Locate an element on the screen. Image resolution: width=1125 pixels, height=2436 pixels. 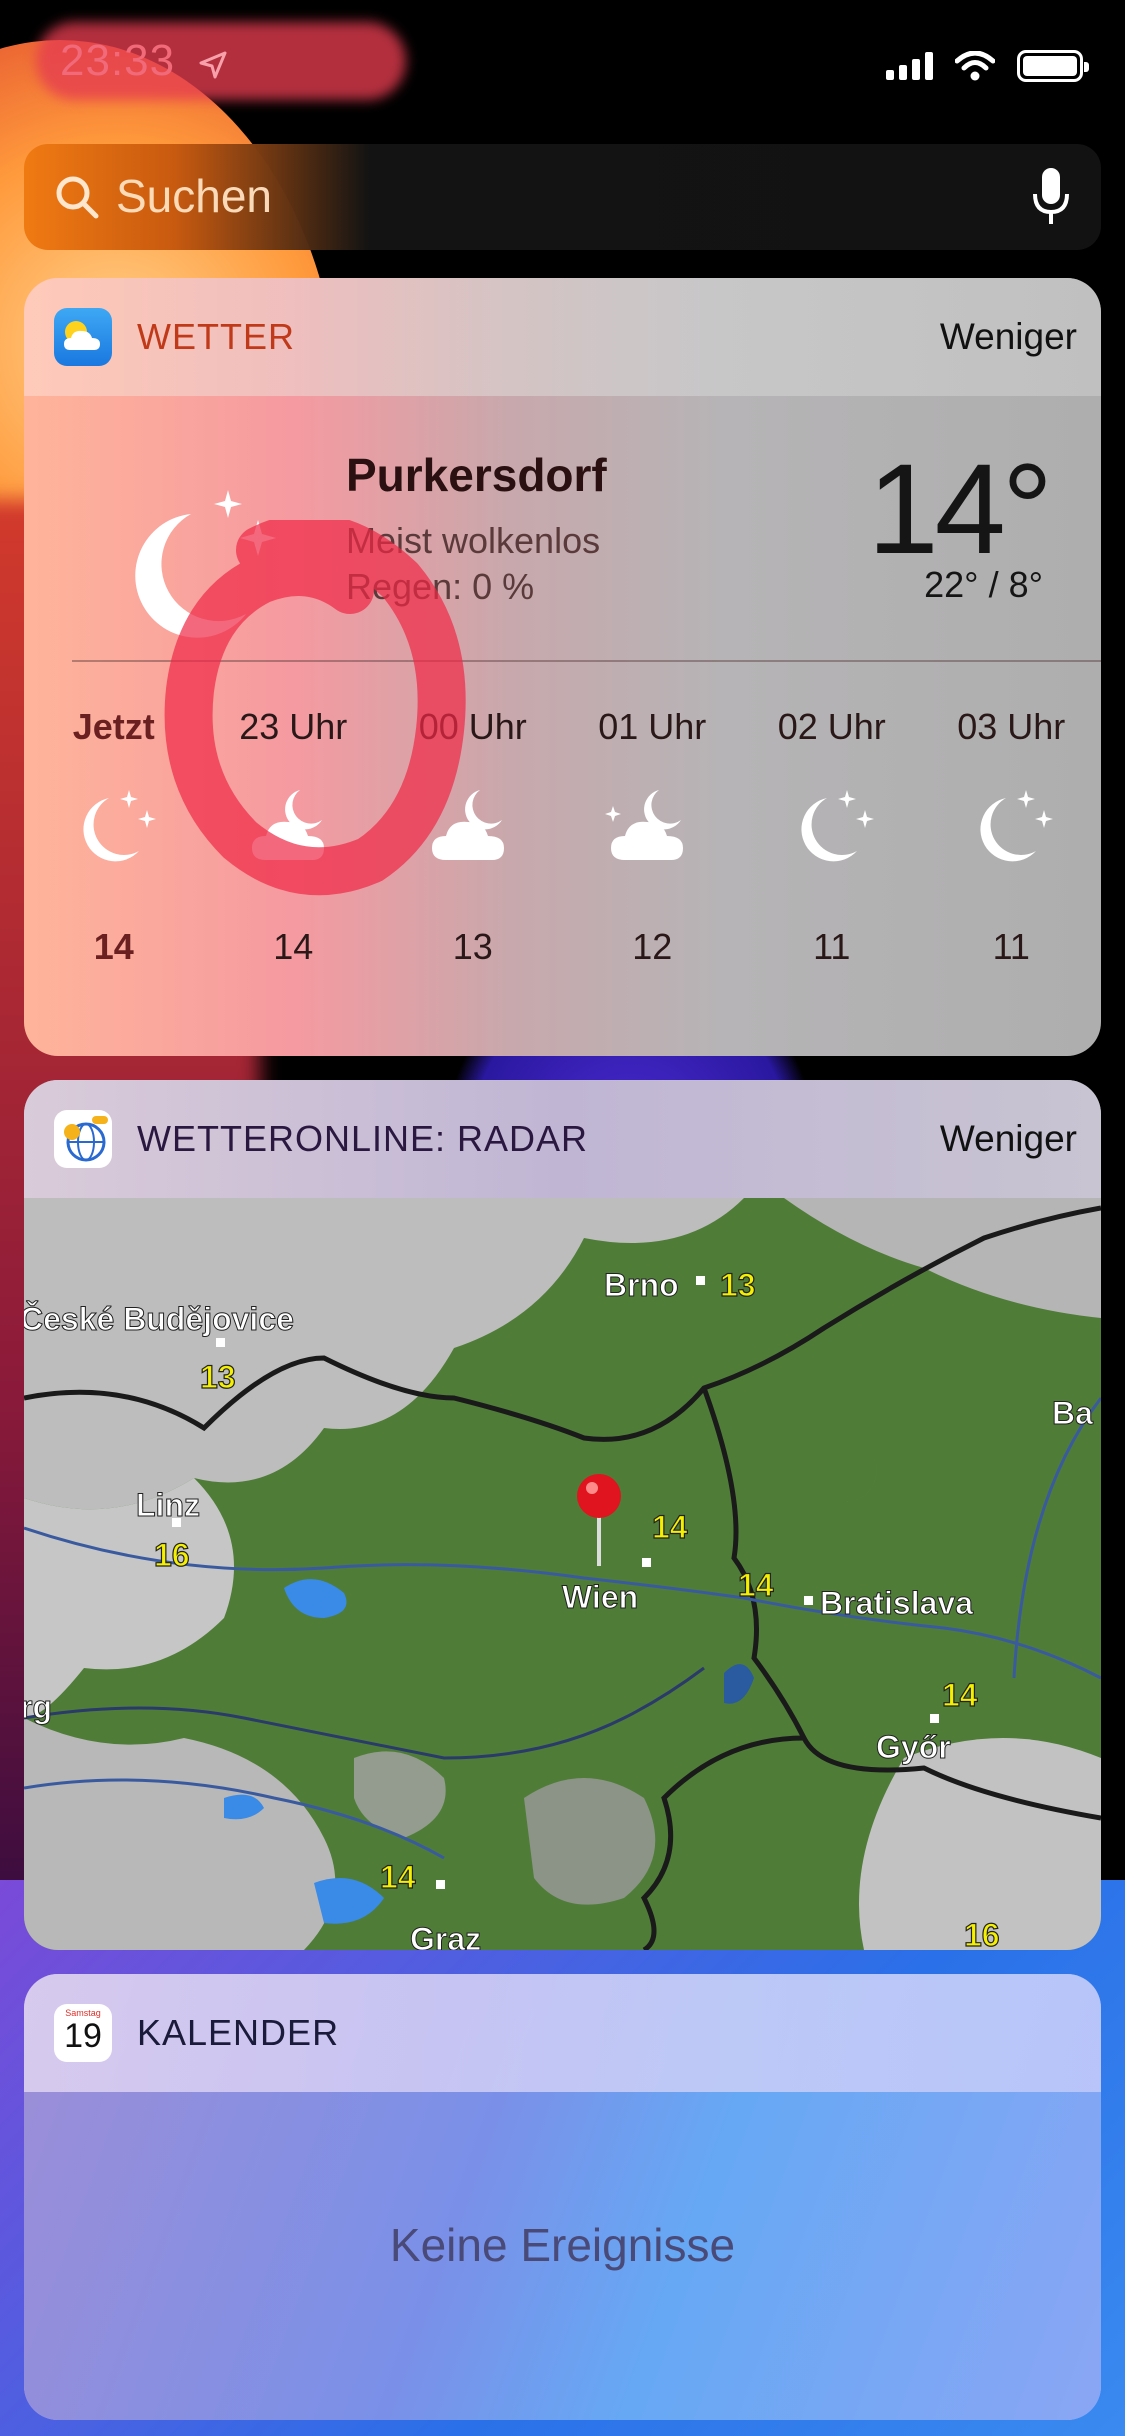
hourly-item: 02 Uhr 11 is located at coordinates (832, 832).